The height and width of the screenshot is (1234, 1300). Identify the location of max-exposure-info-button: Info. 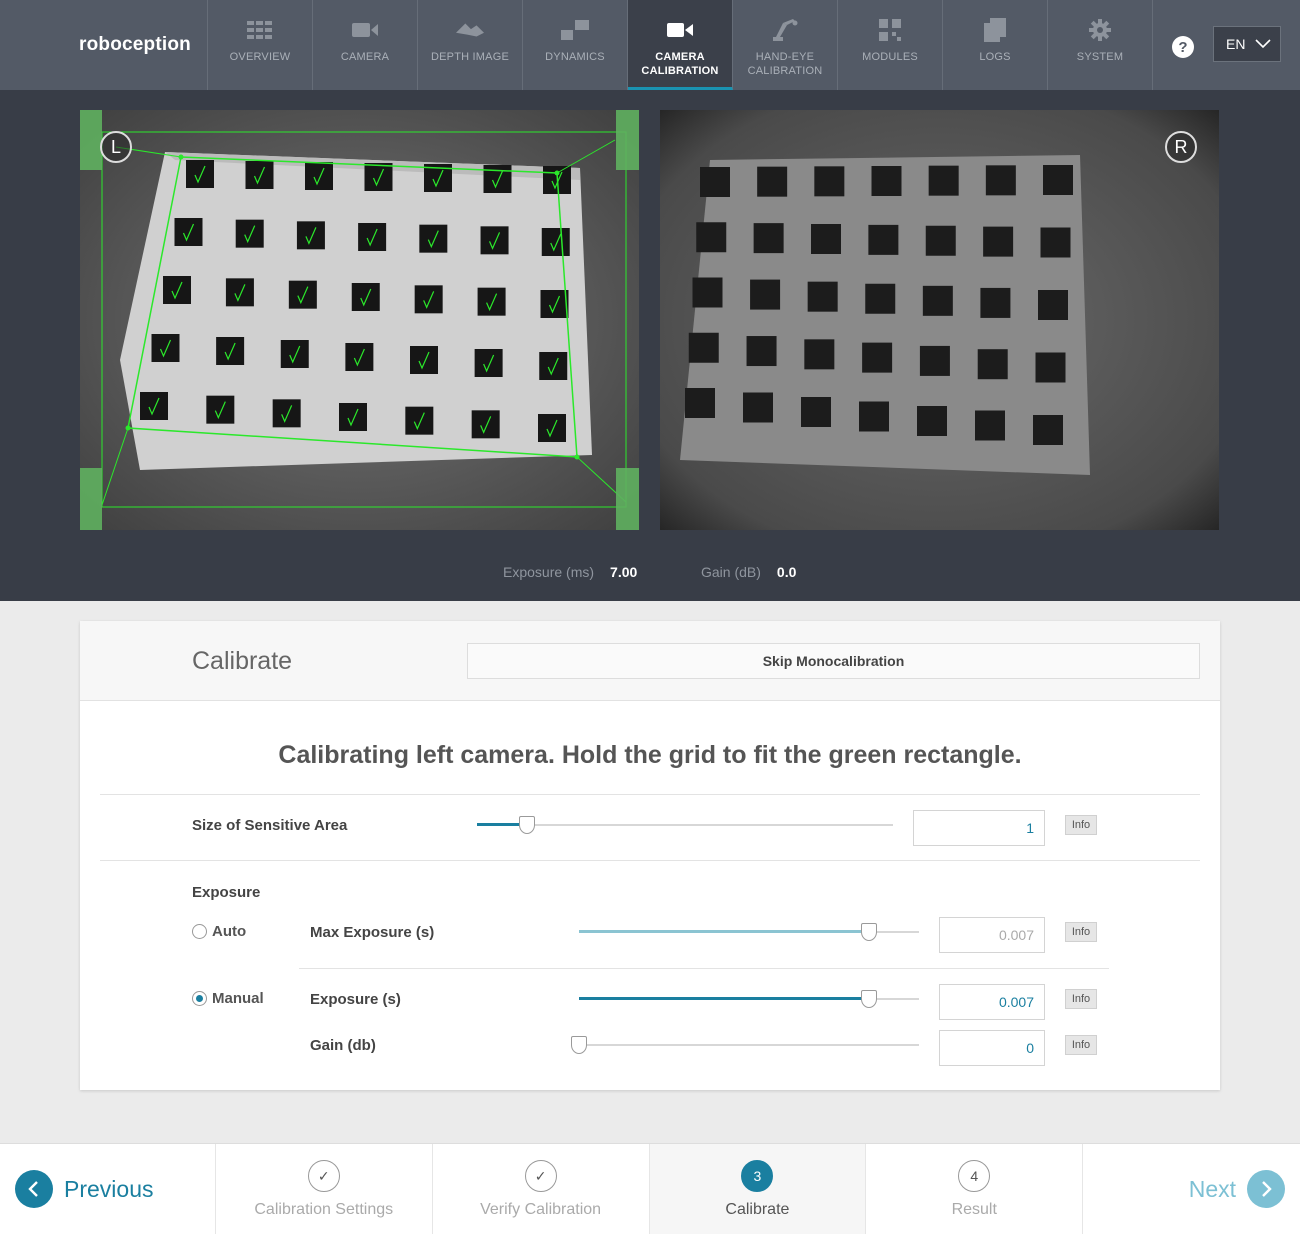
(1081, 932).